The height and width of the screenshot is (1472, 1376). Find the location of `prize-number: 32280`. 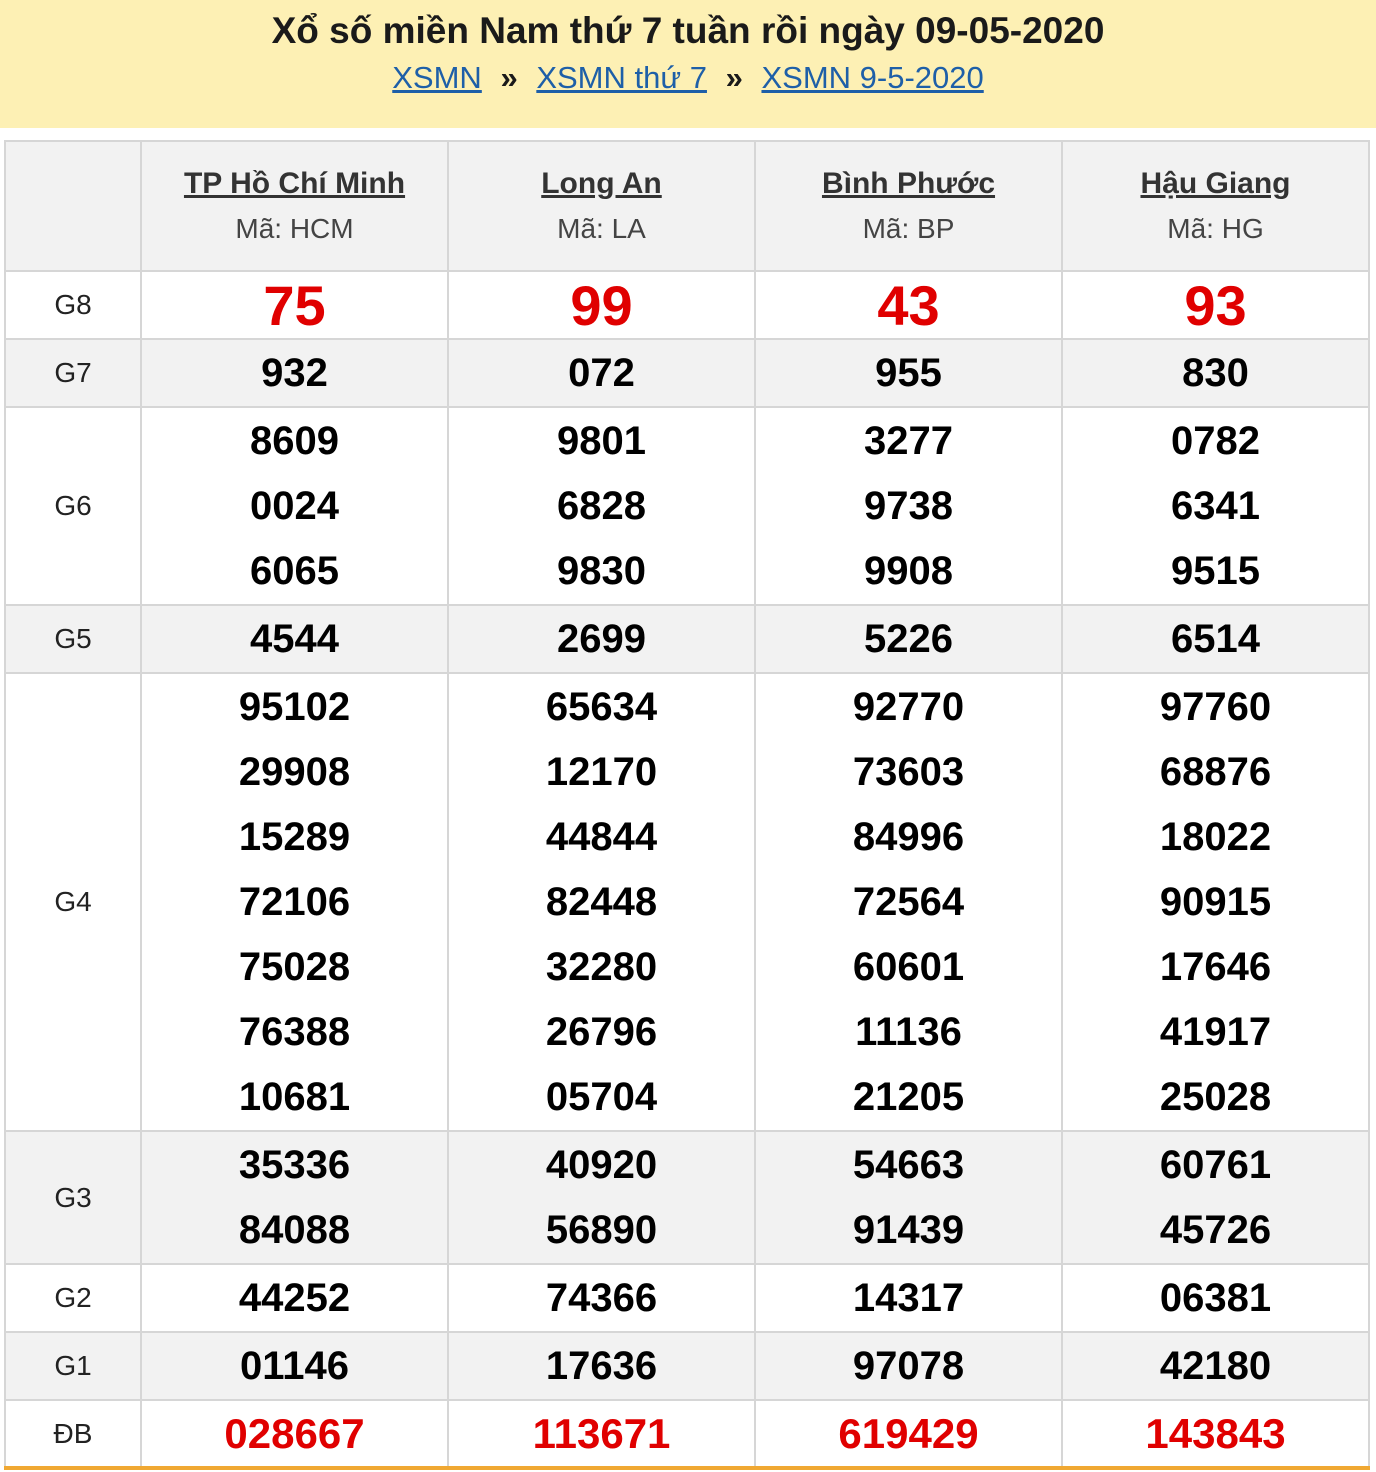

prize-number: 32280 is located at coordinates (601, 966).